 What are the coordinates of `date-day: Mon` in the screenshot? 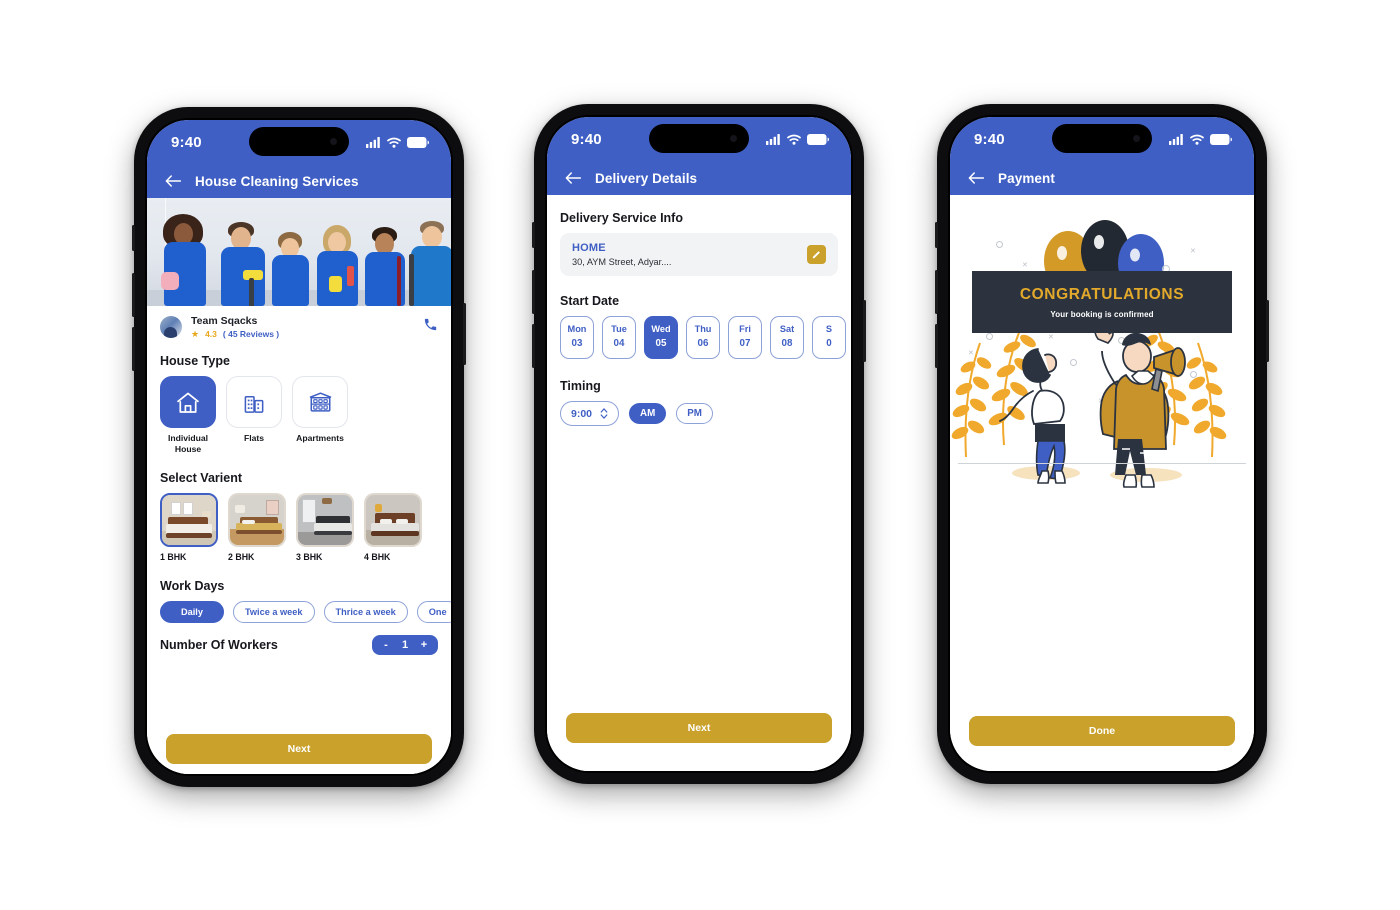 It's located at (577, 329).